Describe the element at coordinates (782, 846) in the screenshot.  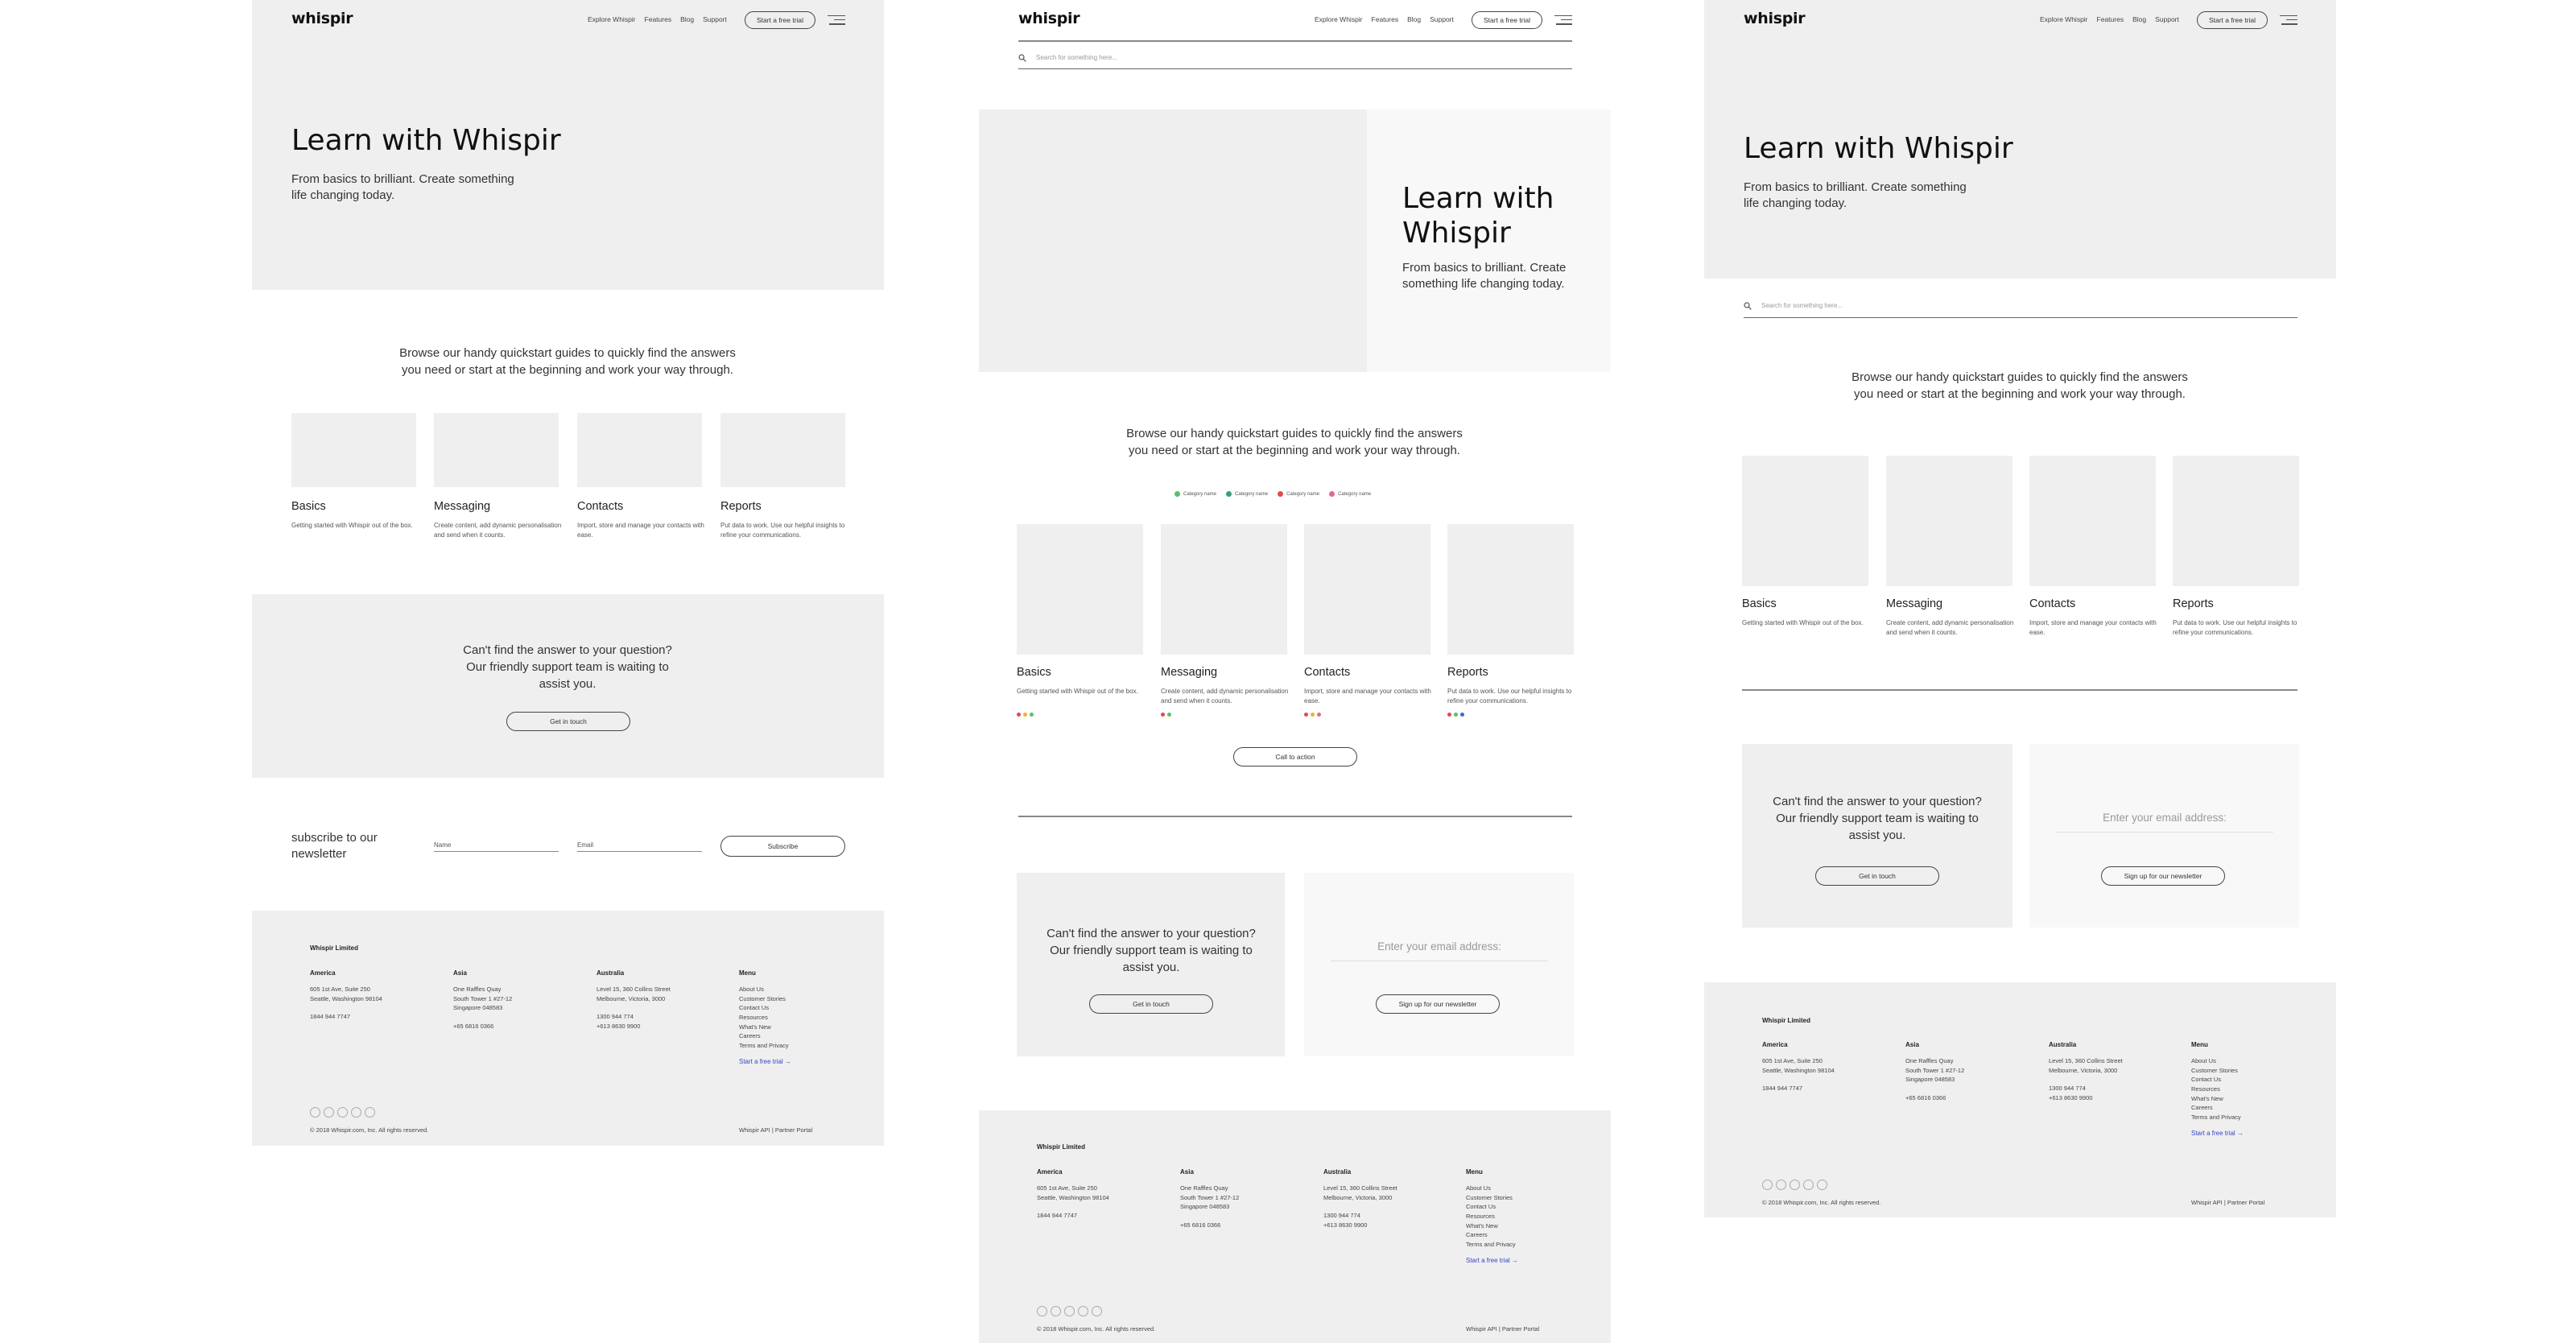
I see `subscribe-button: Subscribe` at that location.